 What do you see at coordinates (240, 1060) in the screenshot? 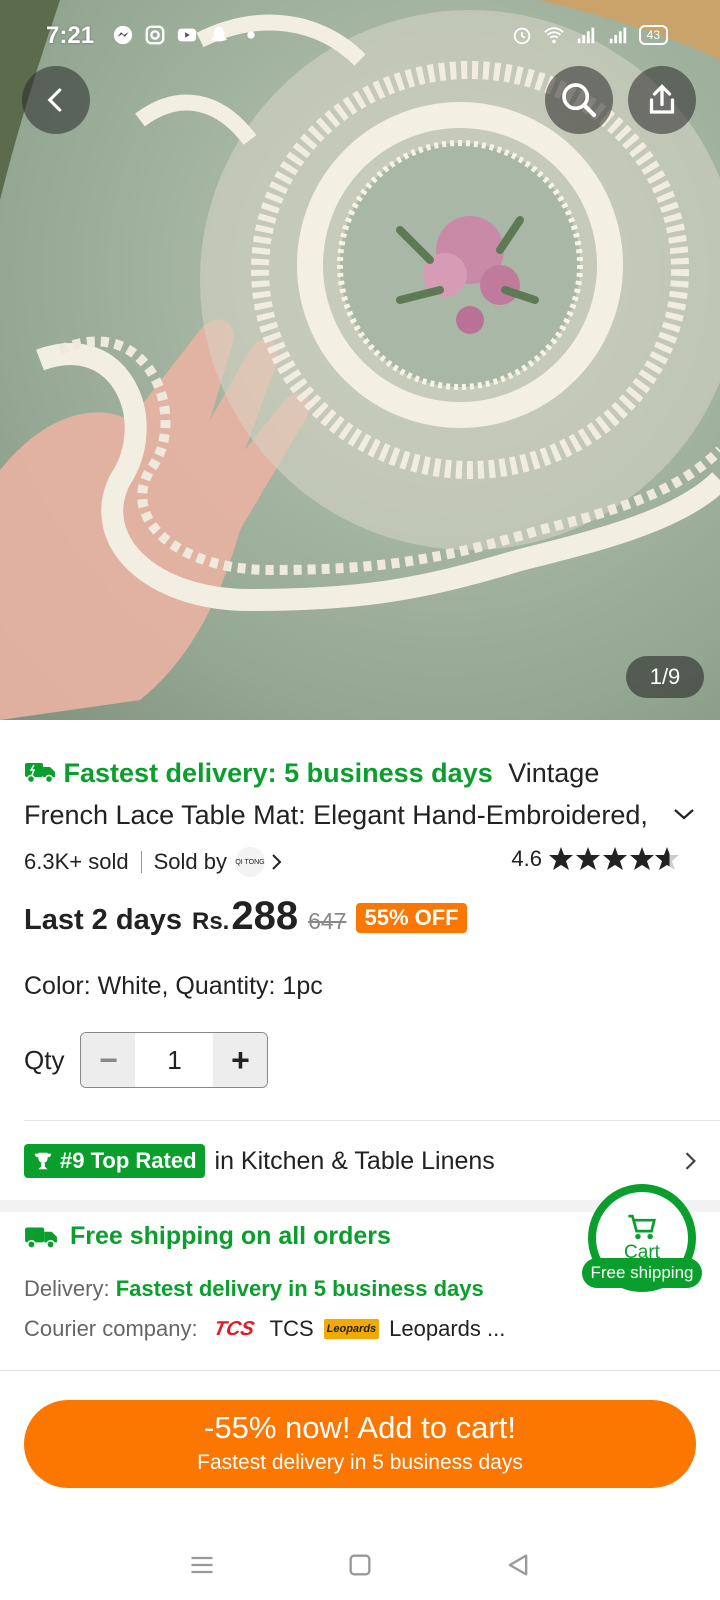
I see `increase-button: +` at bounding box center [240, 1060].